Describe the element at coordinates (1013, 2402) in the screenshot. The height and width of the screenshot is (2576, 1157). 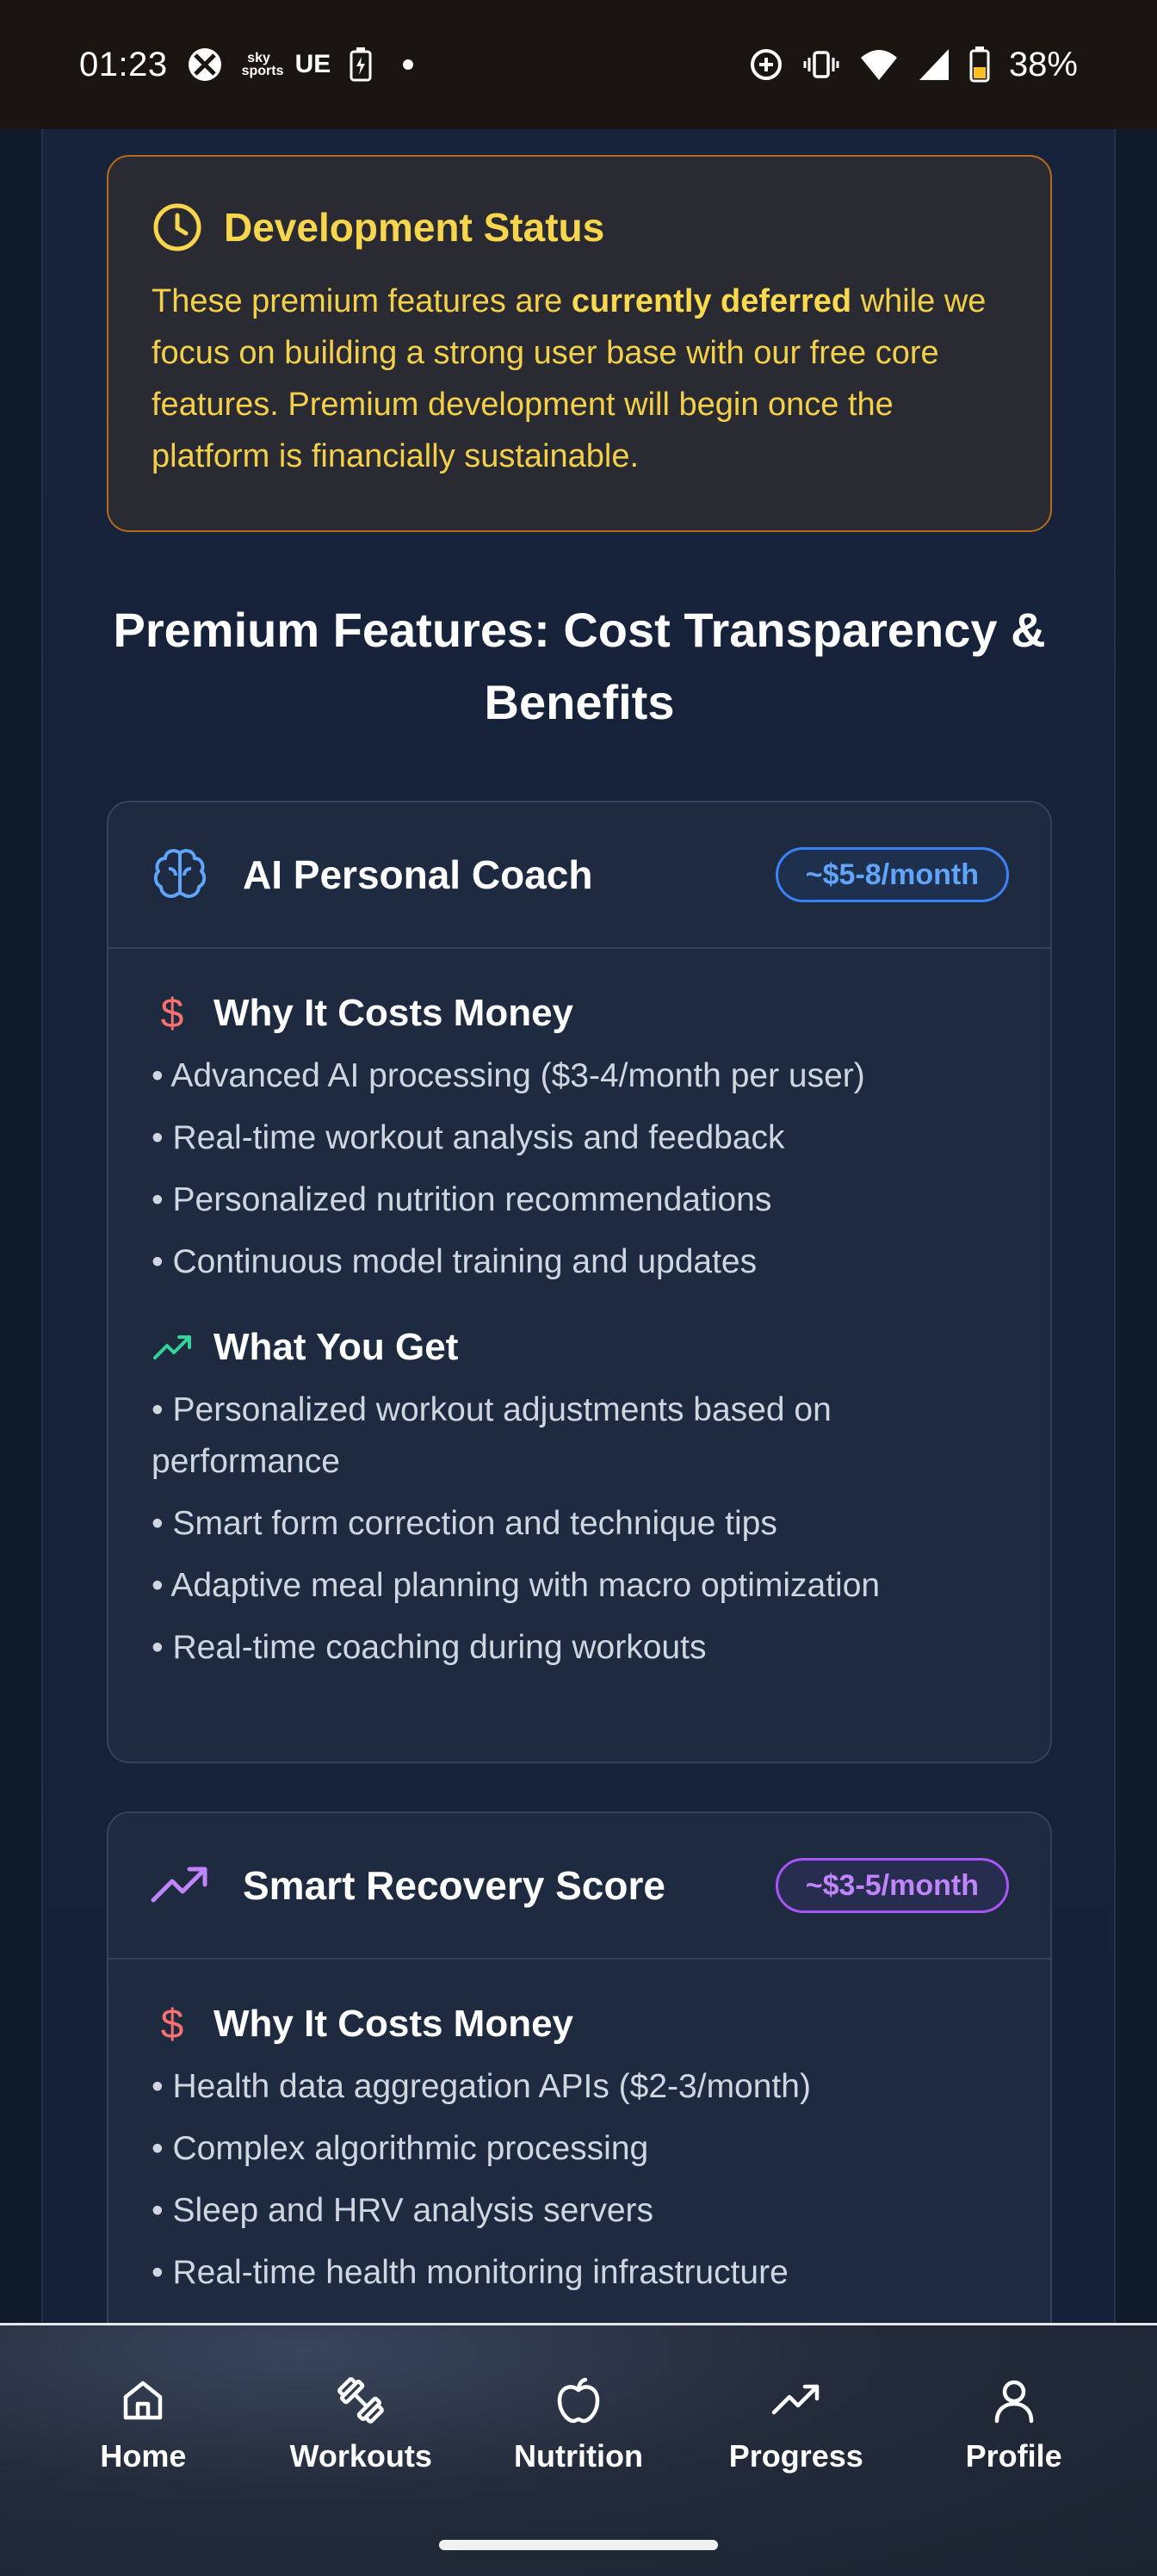
I see `user-icon` at that location.